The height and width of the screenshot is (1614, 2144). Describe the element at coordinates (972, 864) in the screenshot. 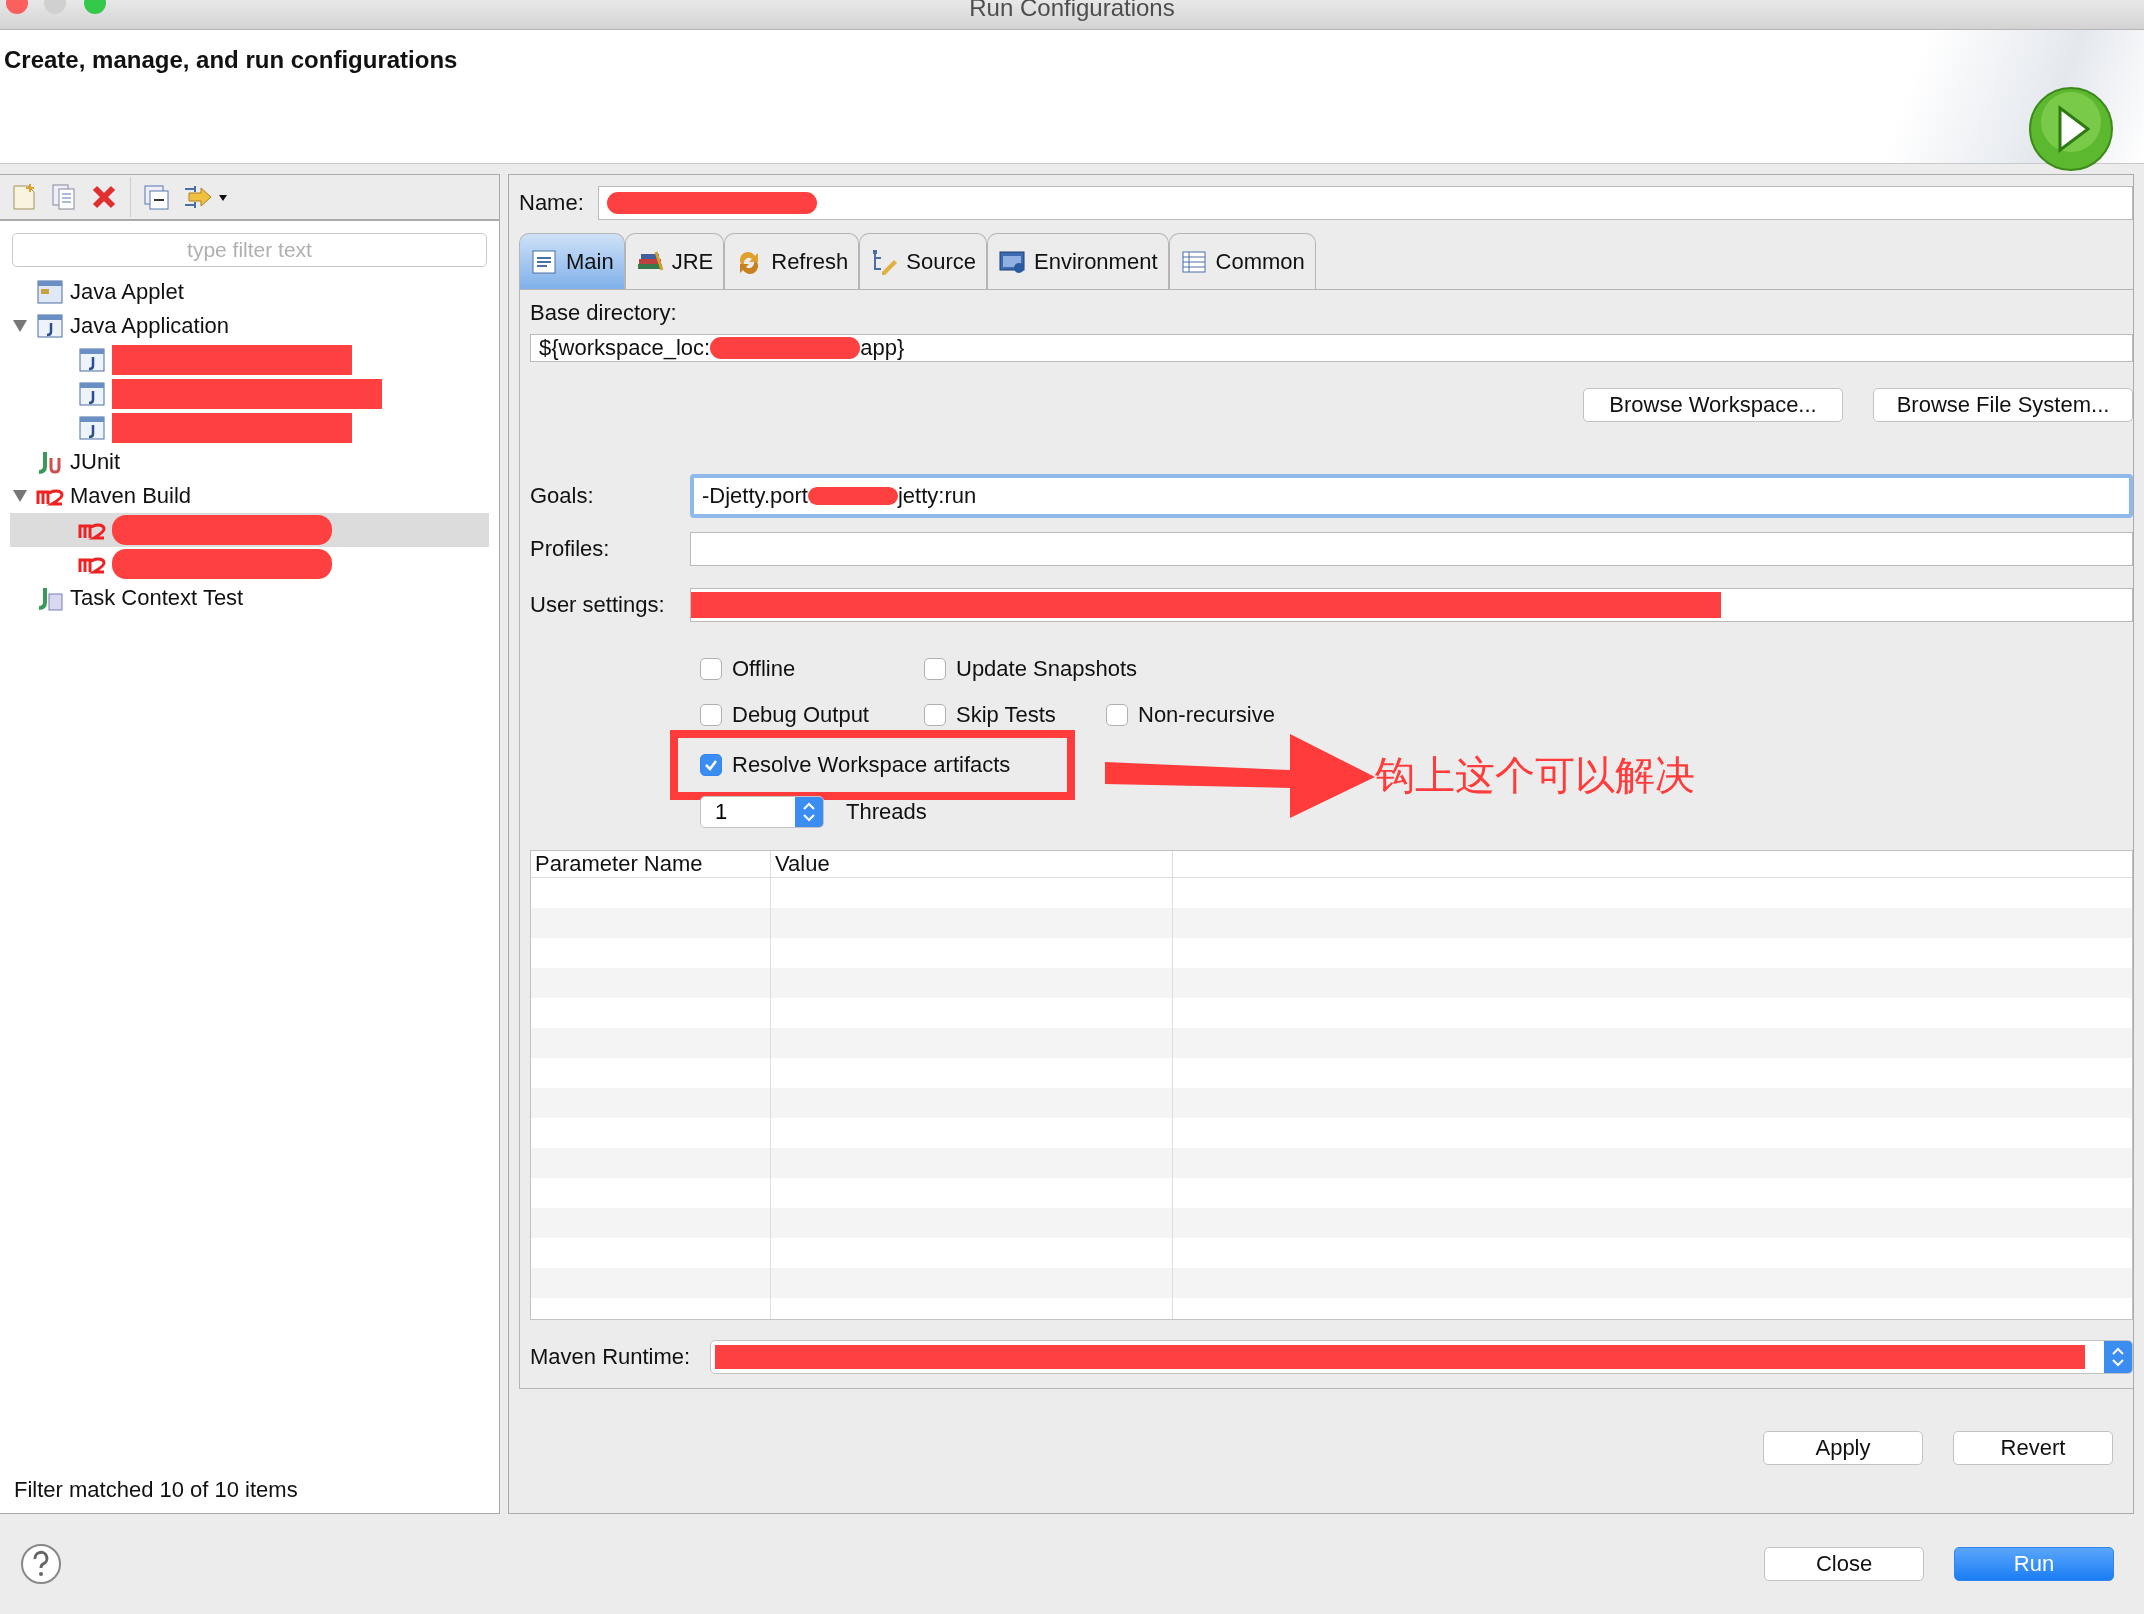

I see `column-header: Value` at that location.